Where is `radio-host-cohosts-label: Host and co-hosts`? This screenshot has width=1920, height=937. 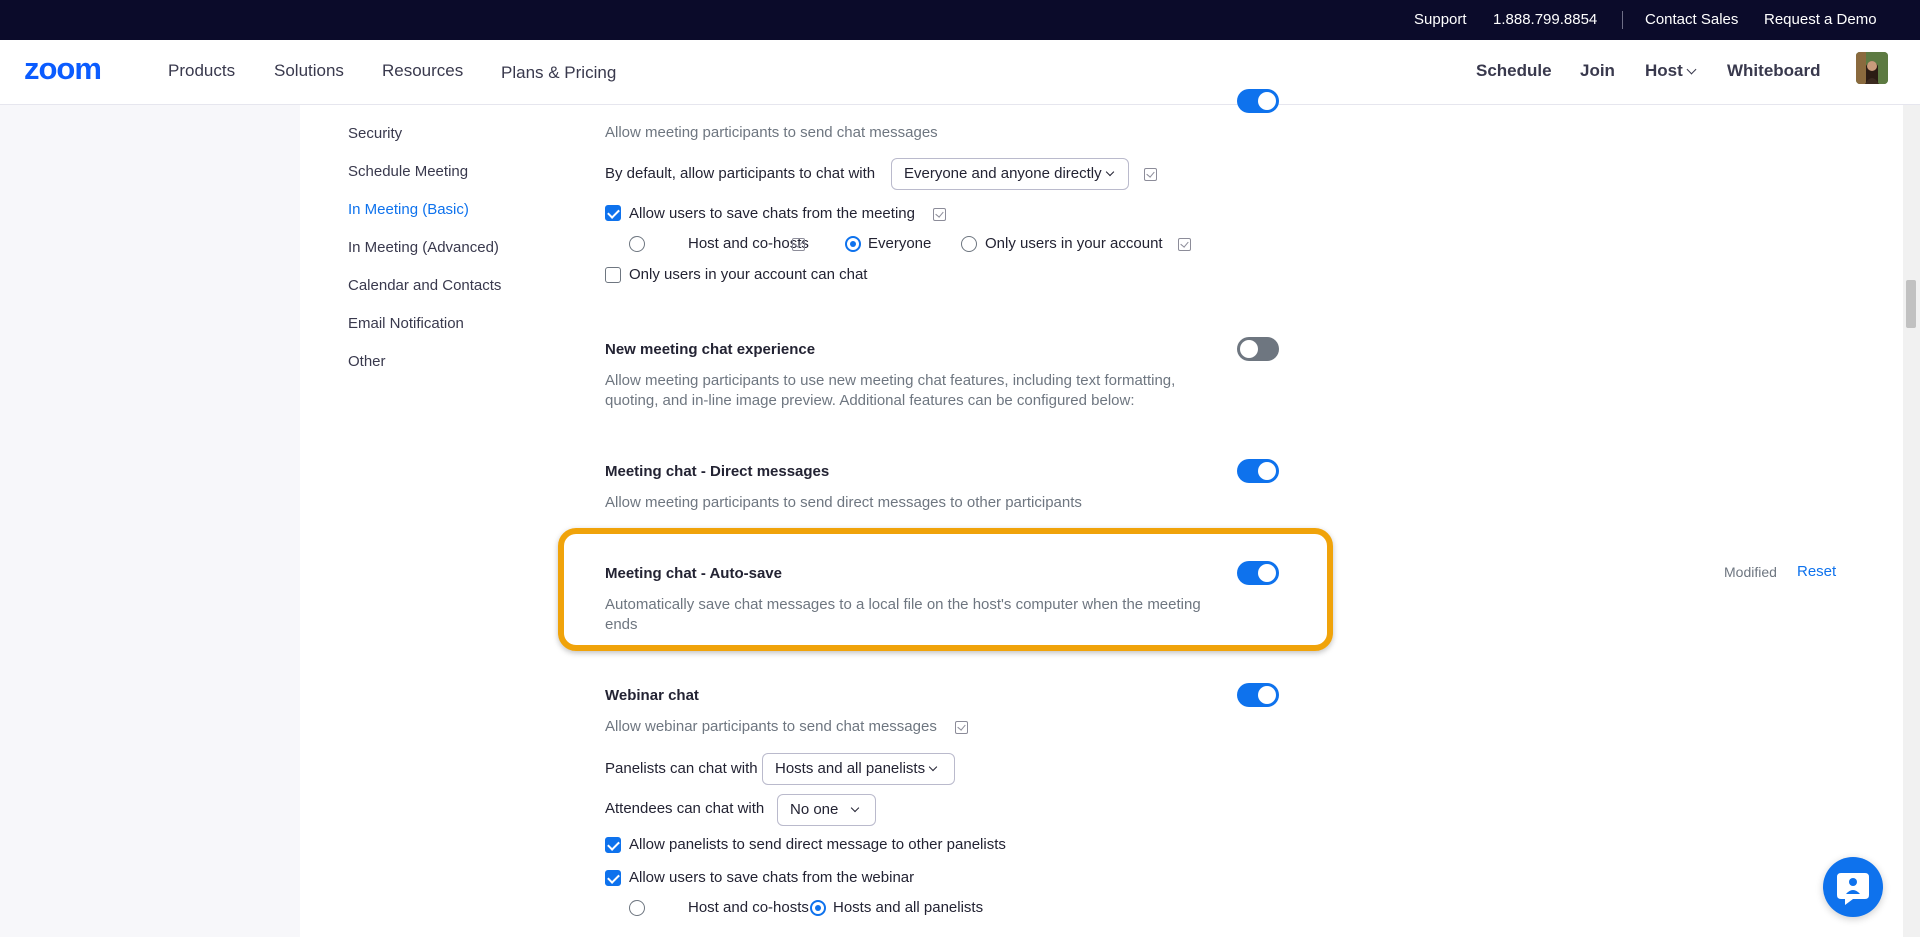
radio-host-cohosts-label: Host and co-hosts is located at coordinates (748, 243).